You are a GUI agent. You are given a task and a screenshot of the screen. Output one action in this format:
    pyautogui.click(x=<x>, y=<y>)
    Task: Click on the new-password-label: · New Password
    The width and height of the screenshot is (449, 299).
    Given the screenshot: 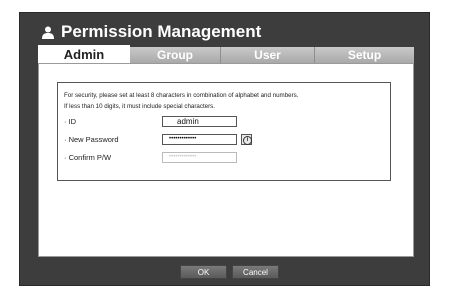 What is the action you would take?
    pyautogui.click(x=91, y=139)
    